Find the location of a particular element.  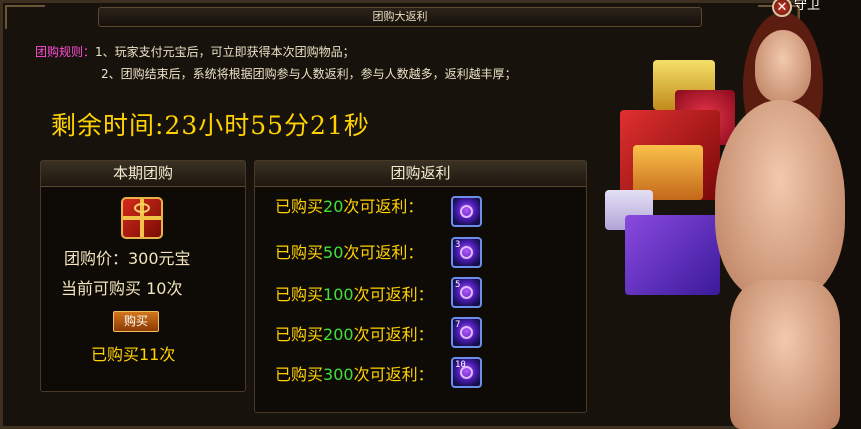

rebate-row: 已购买50次可返利： is located at coordinates (349, 253).